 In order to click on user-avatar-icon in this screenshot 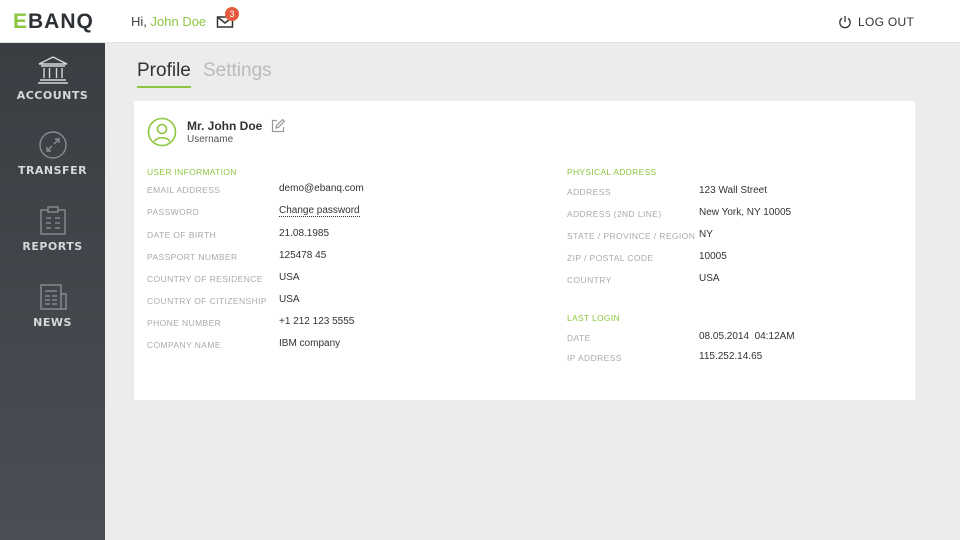, I will do `click(162, 132)`.